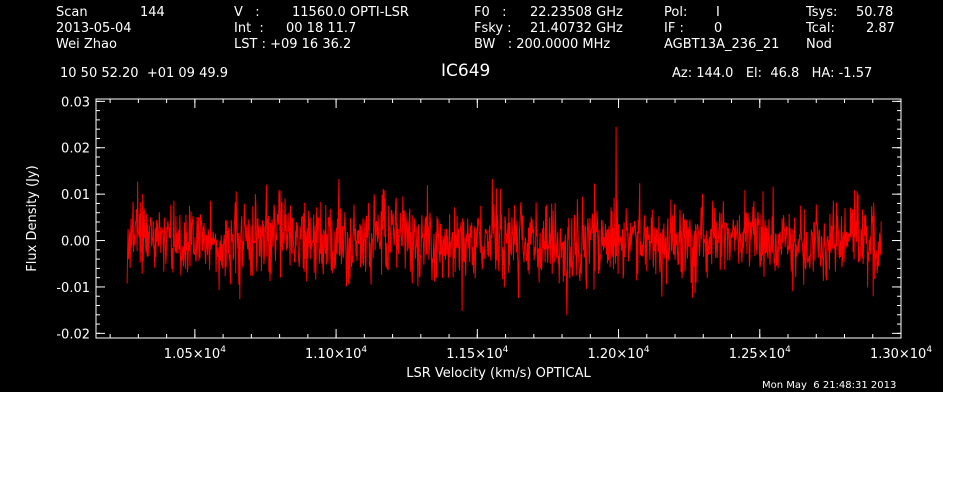  Describe the element at coordinates (73, 334) in the screenshot. I see `y-tick-label: -0.02` at that location.